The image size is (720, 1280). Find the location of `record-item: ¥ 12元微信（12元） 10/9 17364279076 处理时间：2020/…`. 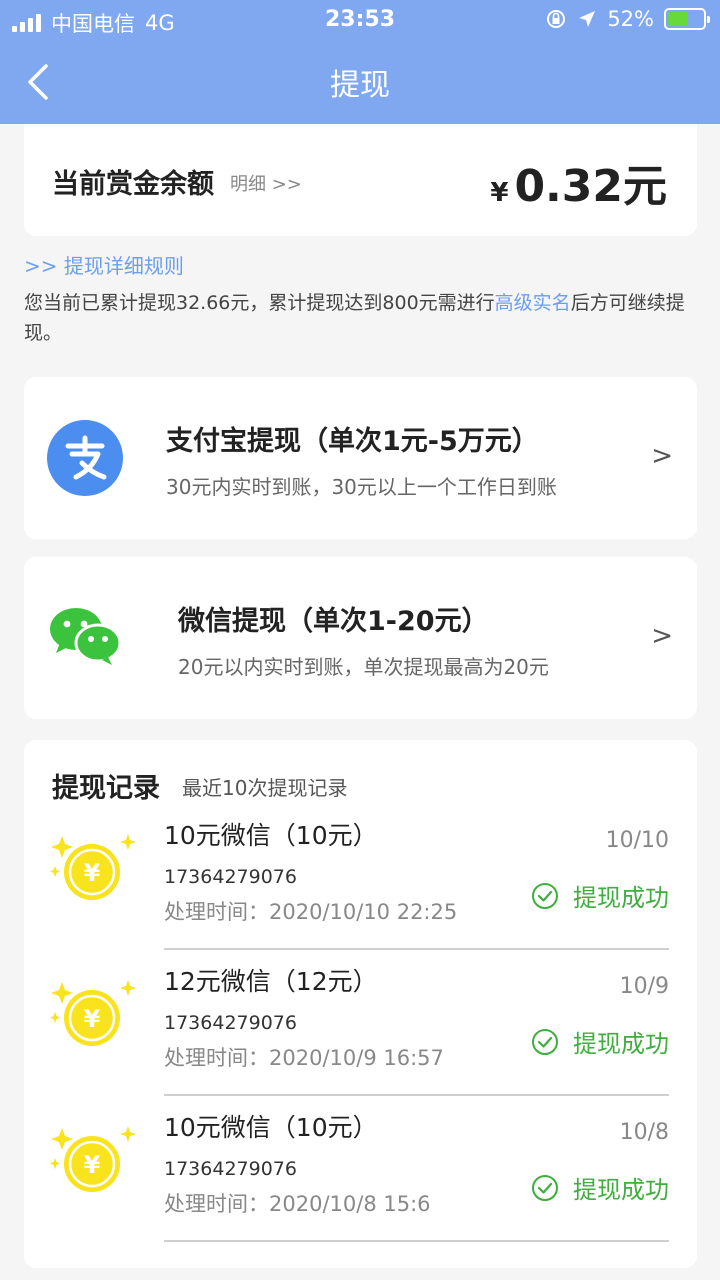

record-item: ¥ 12元微信（12元） 10/9 17364279076 处理时间：2020/… is located at coordinates (360, 1023).